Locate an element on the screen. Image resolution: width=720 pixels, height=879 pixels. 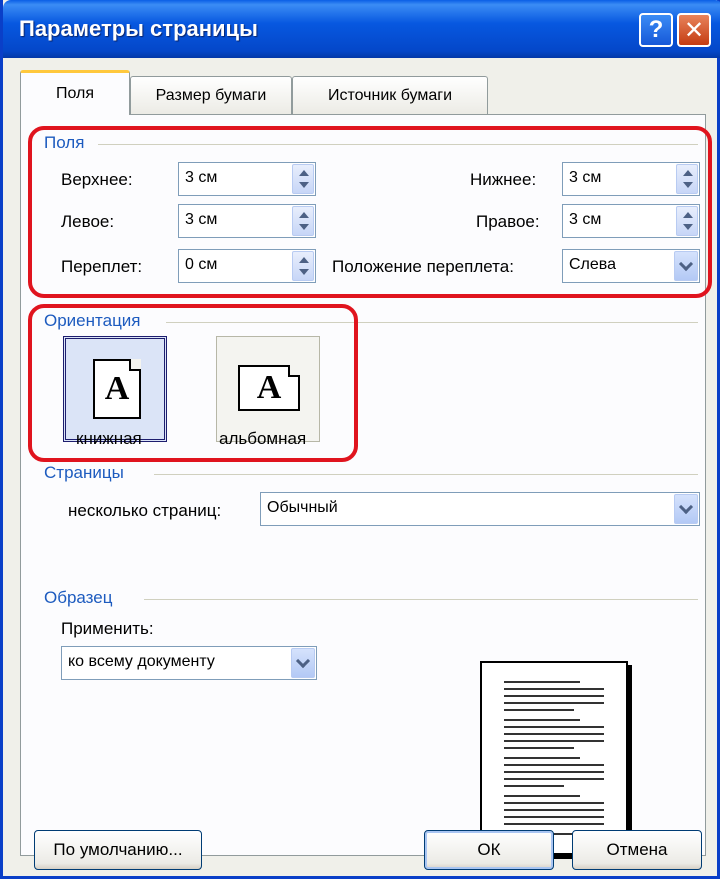
landscape-page-icon: A is located at coordinates (269, 388).